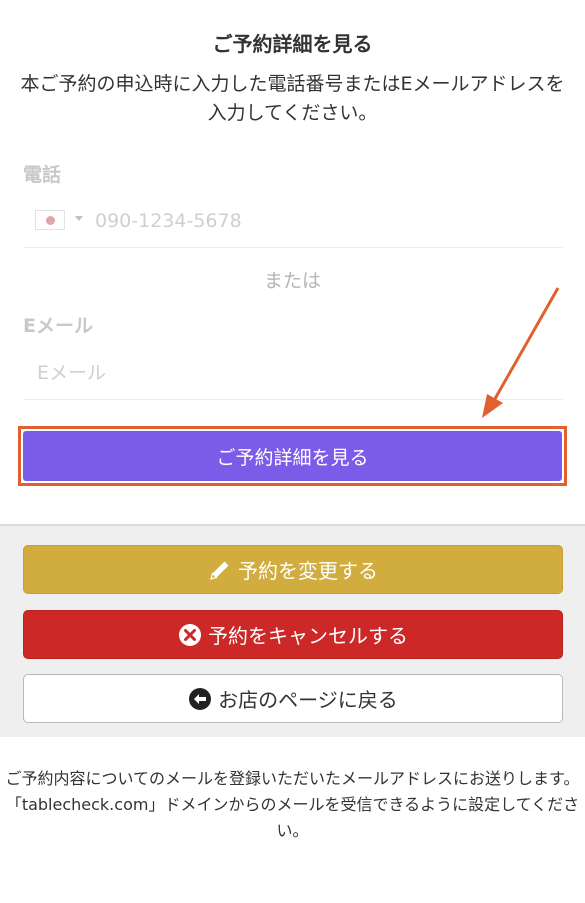 This screenshot has height=903, width=585. I want to click on cancel-reservation-button: 予約をキャンセルする, so click(293, 634).